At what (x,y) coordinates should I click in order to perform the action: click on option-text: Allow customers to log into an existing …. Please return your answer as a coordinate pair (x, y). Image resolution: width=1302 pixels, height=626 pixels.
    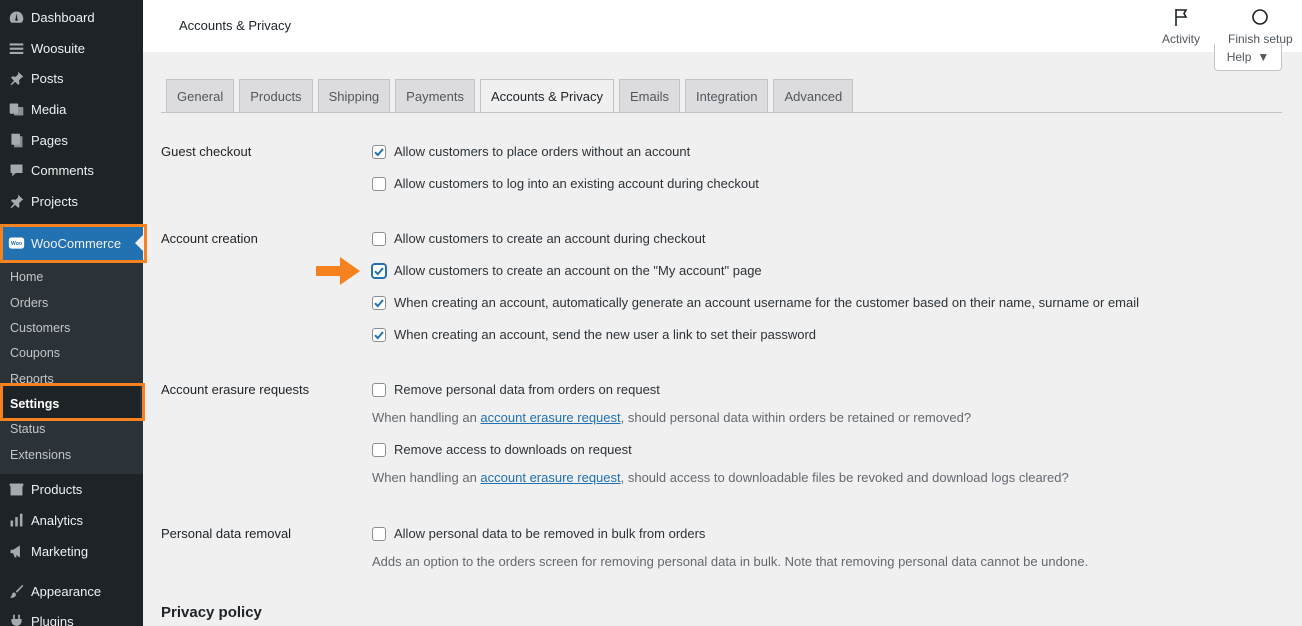
    Looking at the image, I should click on (576, 183).